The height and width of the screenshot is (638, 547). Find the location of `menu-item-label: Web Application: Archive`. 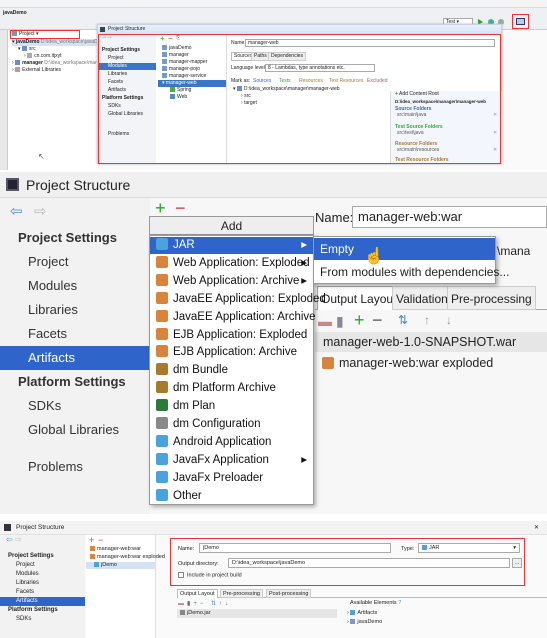

menu-item-label: Web Application: Archive is located at coordinates (236, 280).